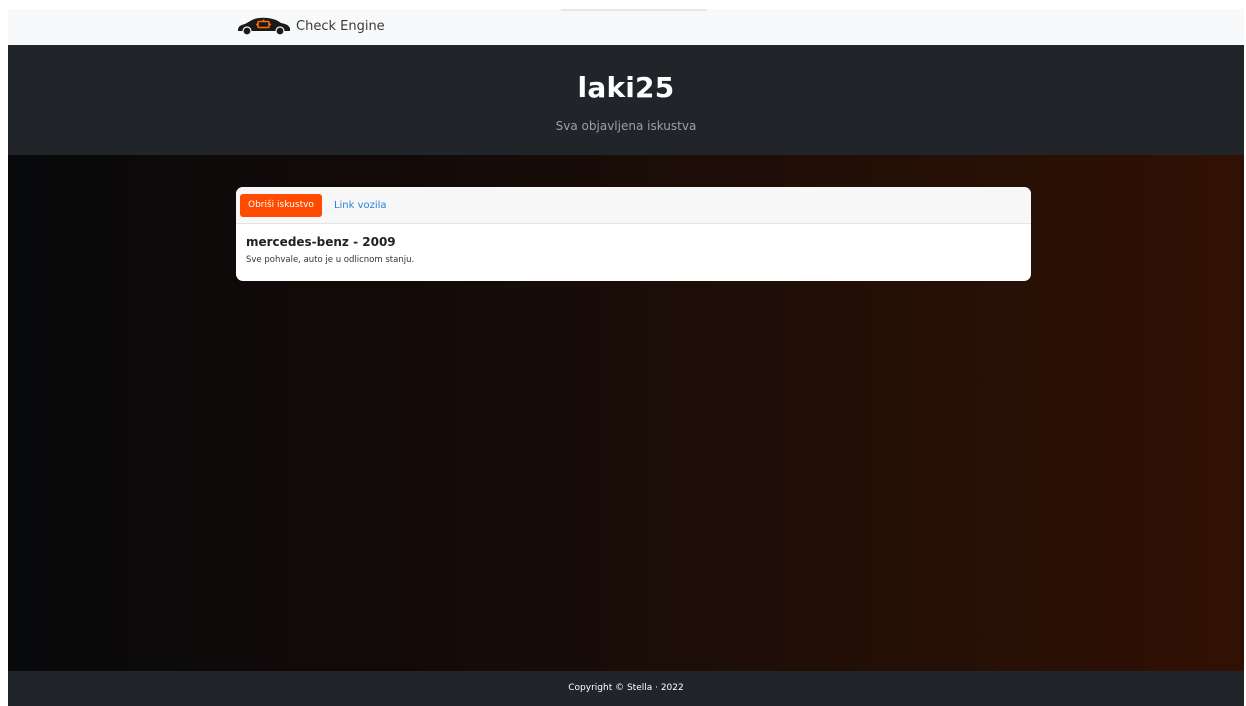 The width and height of the screenshot is (1246, 706). What do you see at coordinates (626, 27) in the screenshot?
I see `navbar: Check Engine` at bounding box center [626, 27].